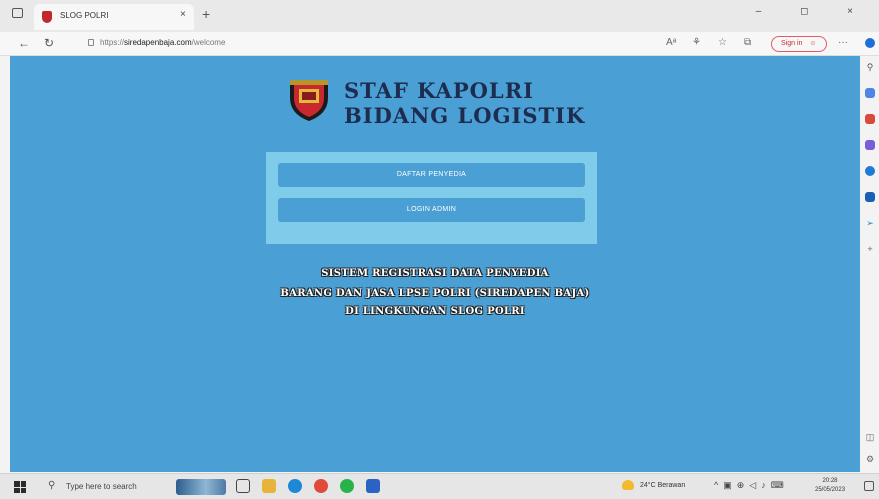 Image resolution: width=879 pixels, height=499 pixels. I want to click on browser-tab-bar: SLOG POLRI × + – ◻ ×, so click(439, 16).